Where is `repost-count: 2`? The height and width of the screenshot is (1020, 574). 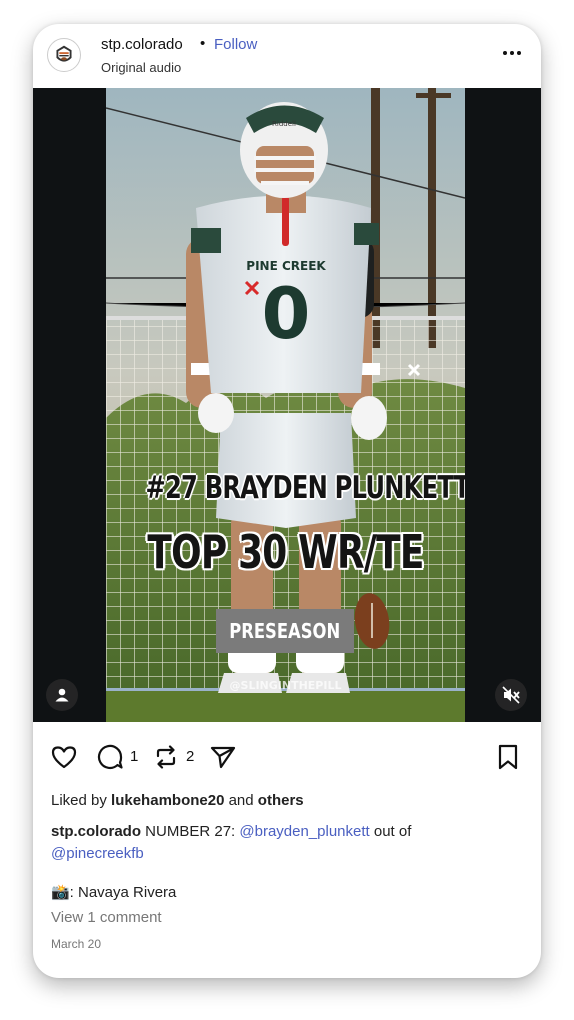
repost-count: 2 is located at coordinates (190, 756).